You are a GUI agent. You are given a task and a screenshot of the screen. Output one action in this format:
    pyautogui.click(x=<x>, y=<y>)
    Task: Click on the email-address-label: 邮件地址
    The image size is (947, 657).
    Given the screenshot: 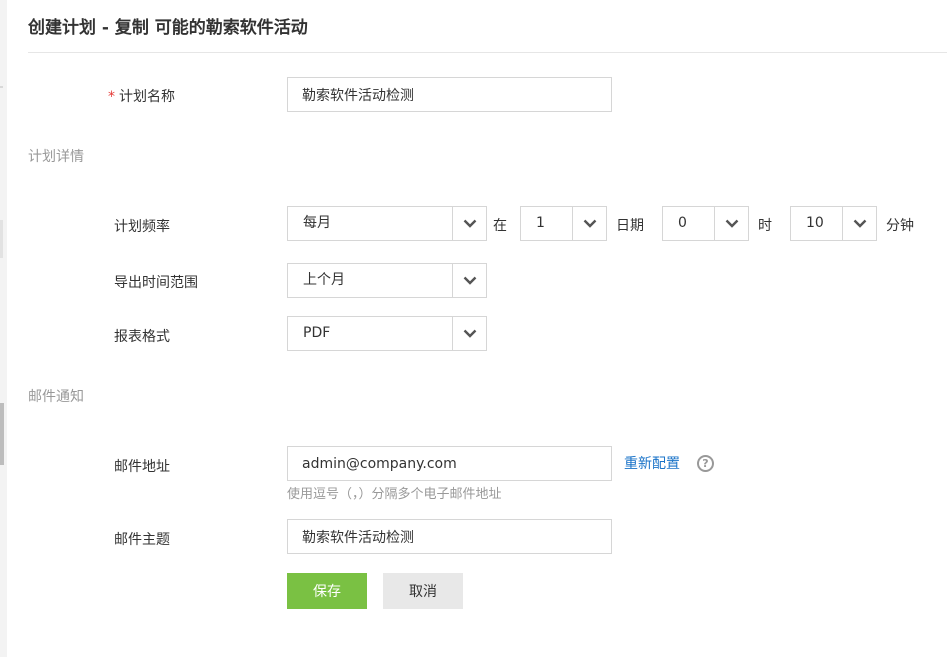 What is the action you would take?
    pyautogui.click(x=142, y=467)
    